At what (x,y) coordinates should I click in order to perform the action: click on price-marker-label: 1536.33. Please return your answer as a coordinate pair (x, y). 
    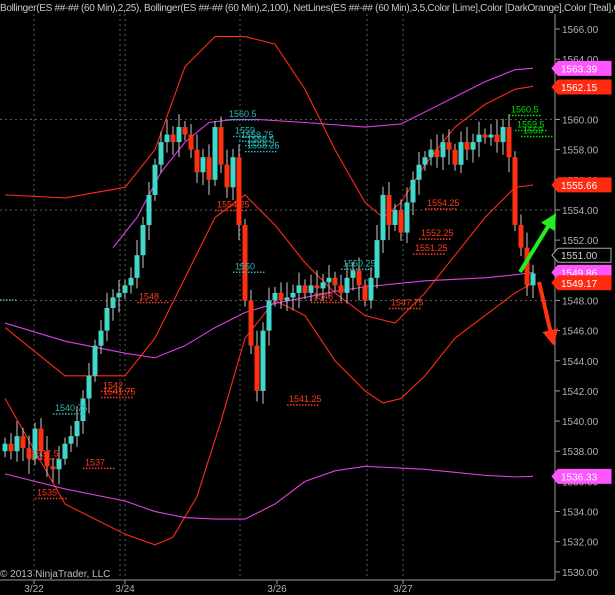
    Looking at the image, I should click on (579, 477).